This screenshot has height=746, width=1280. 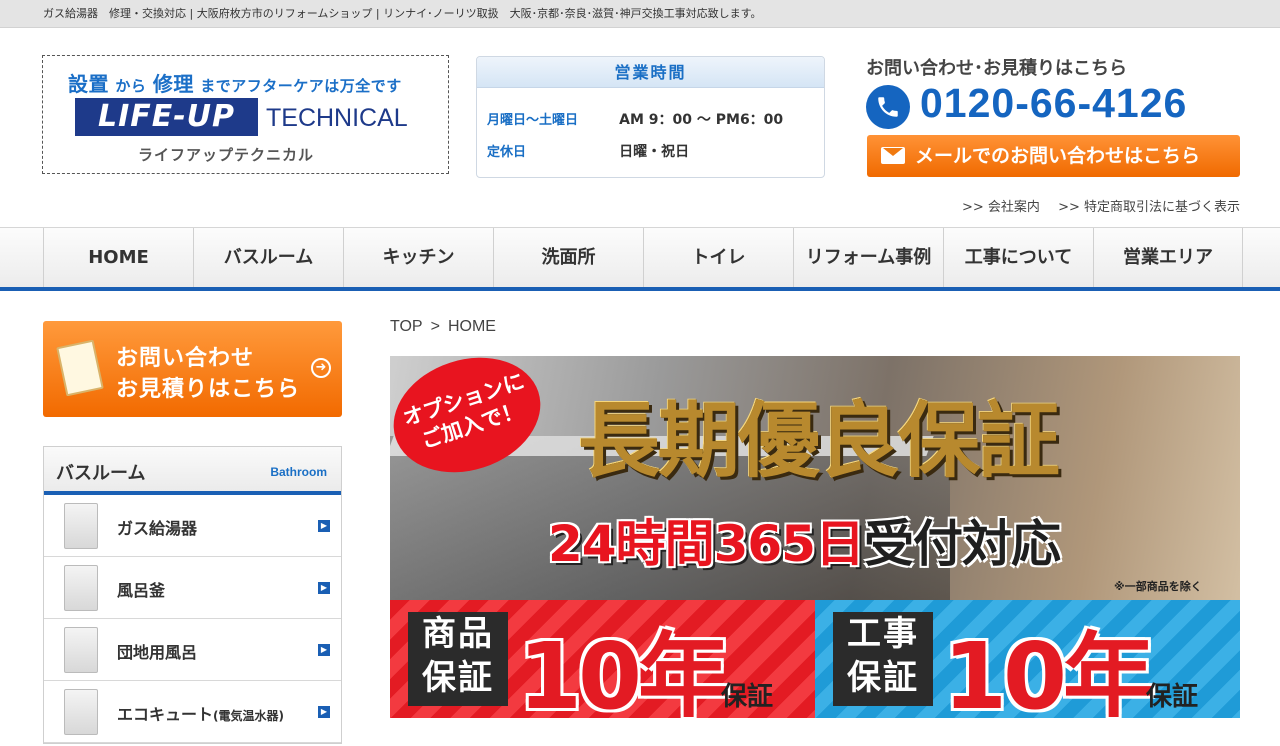 I want to click on nav-item-cases: リフォーム事例, so click(x=868, y=258).